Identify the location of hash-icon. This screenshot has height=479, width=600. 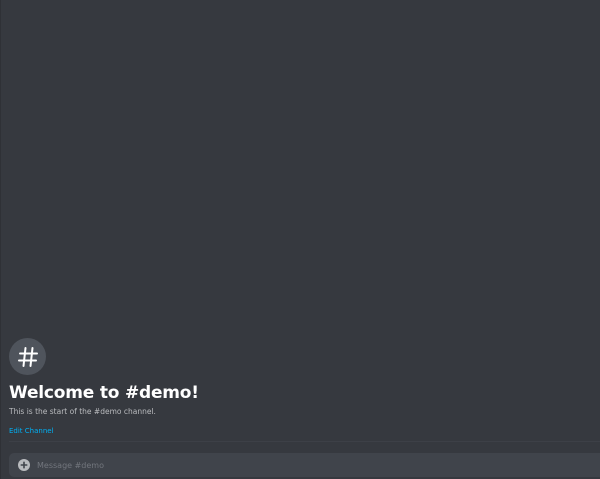
(27, 356).